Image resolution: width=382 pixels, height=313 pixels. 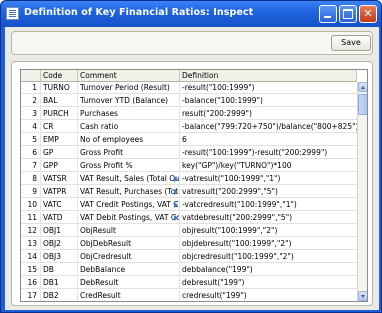 I want to click on comment-cell: VAT Debit Postings, VAT Co, so click(x=129, y=218).